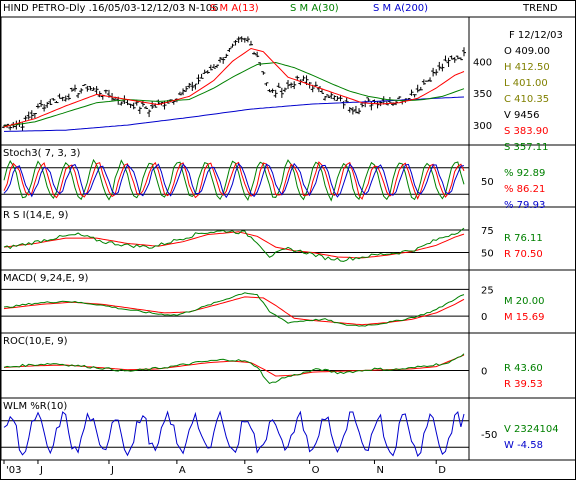 Image resolution: width=576 pixels, height=484 pixels. I want to click on price-ytick-label: 400, so click(482, 62).